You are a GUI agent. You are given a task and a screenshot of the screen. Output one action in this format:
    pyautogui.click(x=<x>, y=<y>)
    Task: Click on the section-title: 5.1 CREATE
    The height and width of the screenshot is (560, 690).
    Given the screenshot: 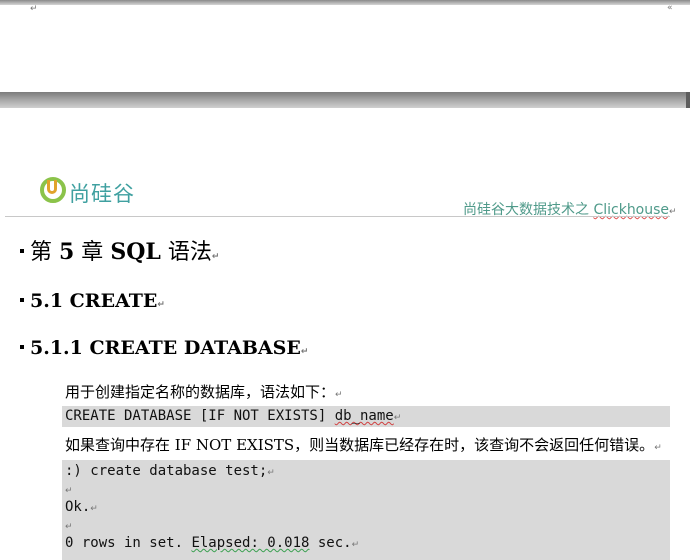 What is the action you would take?
    pyautogui.click(x=94, y=301)
    